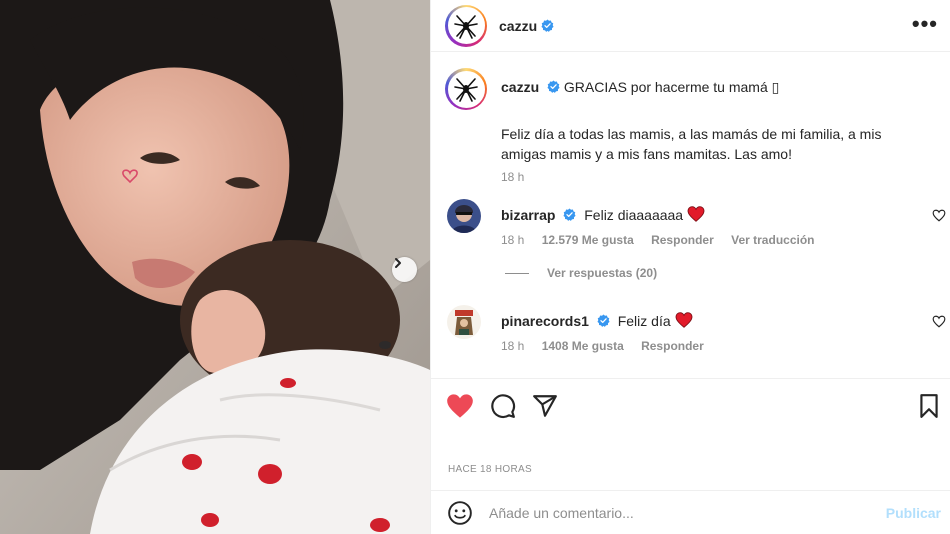 The width and height of the screenshot is (950, 534). What do you see at coordinates (588, 240) in the screenshot?
I see `comment-likes: 12.579 Me gusta` at bounding box center [588, 240].